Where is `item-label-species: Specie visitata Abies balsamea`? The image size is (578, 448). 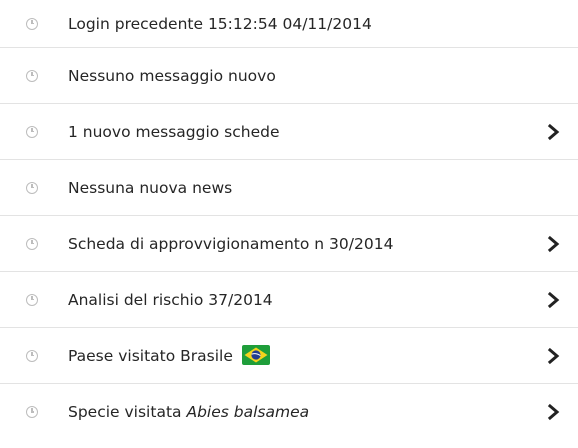
item-label-species: Specie visitata Abies balsamea is located at coordinates (188, 412).